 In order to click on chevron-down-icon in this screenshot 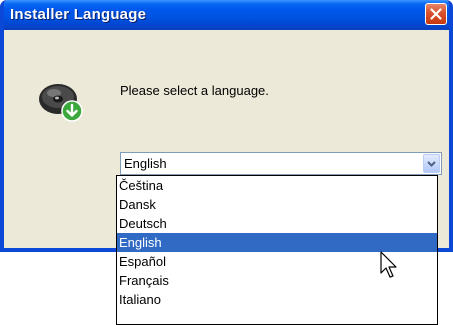, I will do `click(431, 164)`.